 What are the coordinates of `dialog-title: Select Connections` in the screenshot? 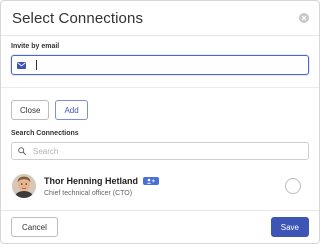 It's located at (78, 18).